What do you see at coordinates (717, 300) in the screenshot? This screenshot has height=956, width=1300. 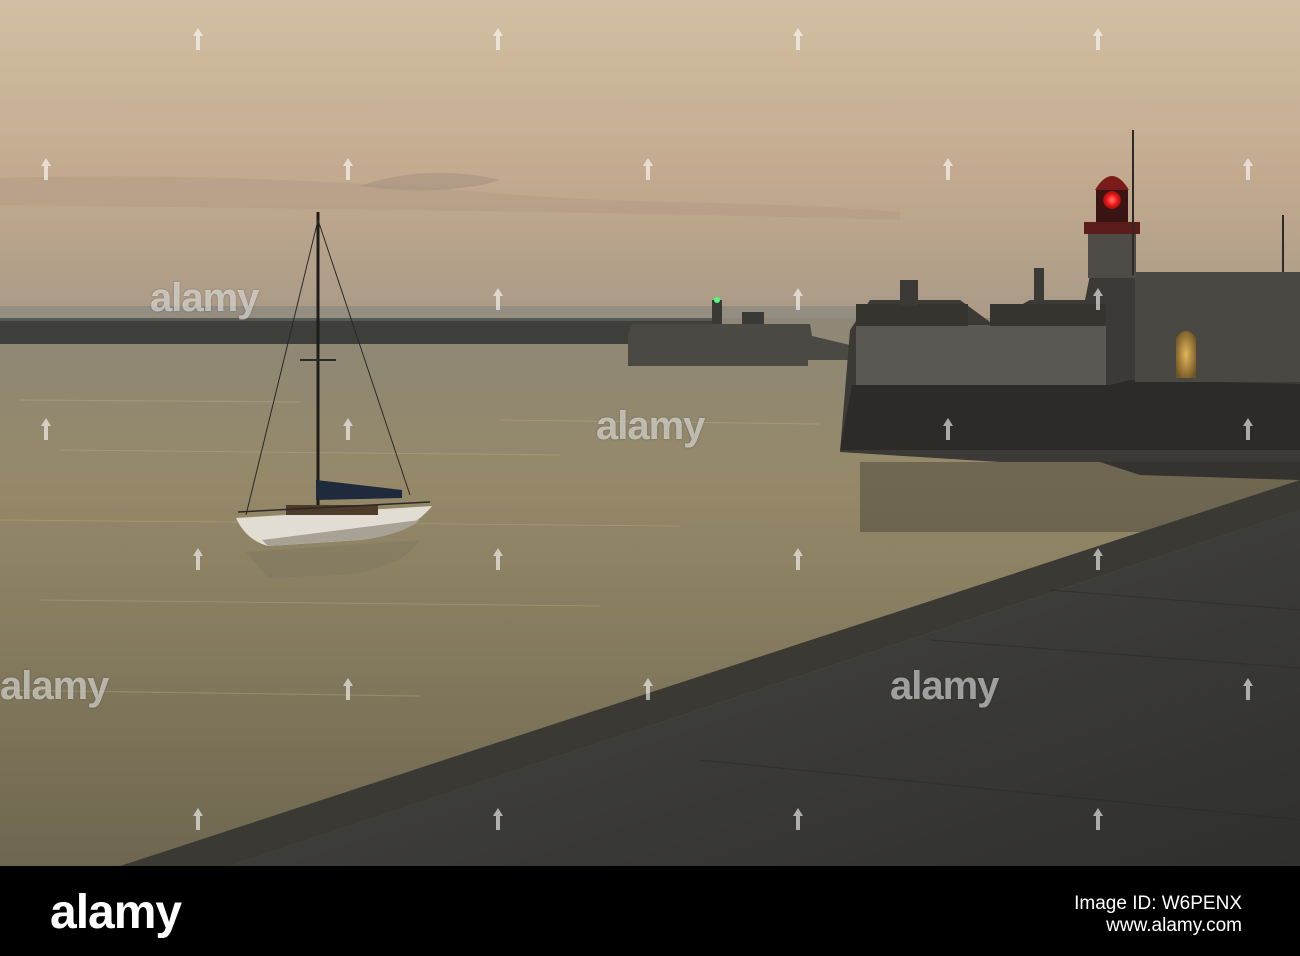 I see `green-light-icon` at bounding box center [717, 300].